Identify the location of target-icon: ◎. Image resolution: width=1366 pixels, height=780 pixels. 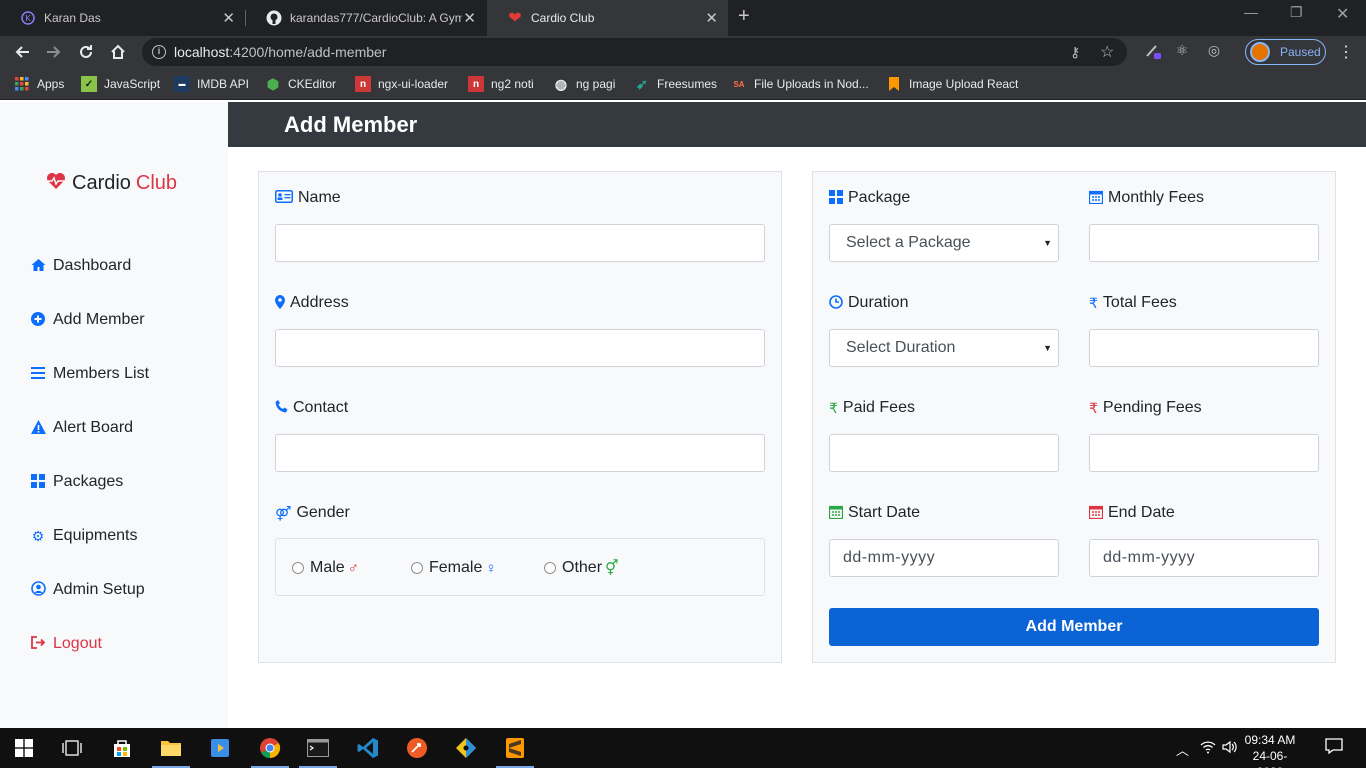
(1214, 52).